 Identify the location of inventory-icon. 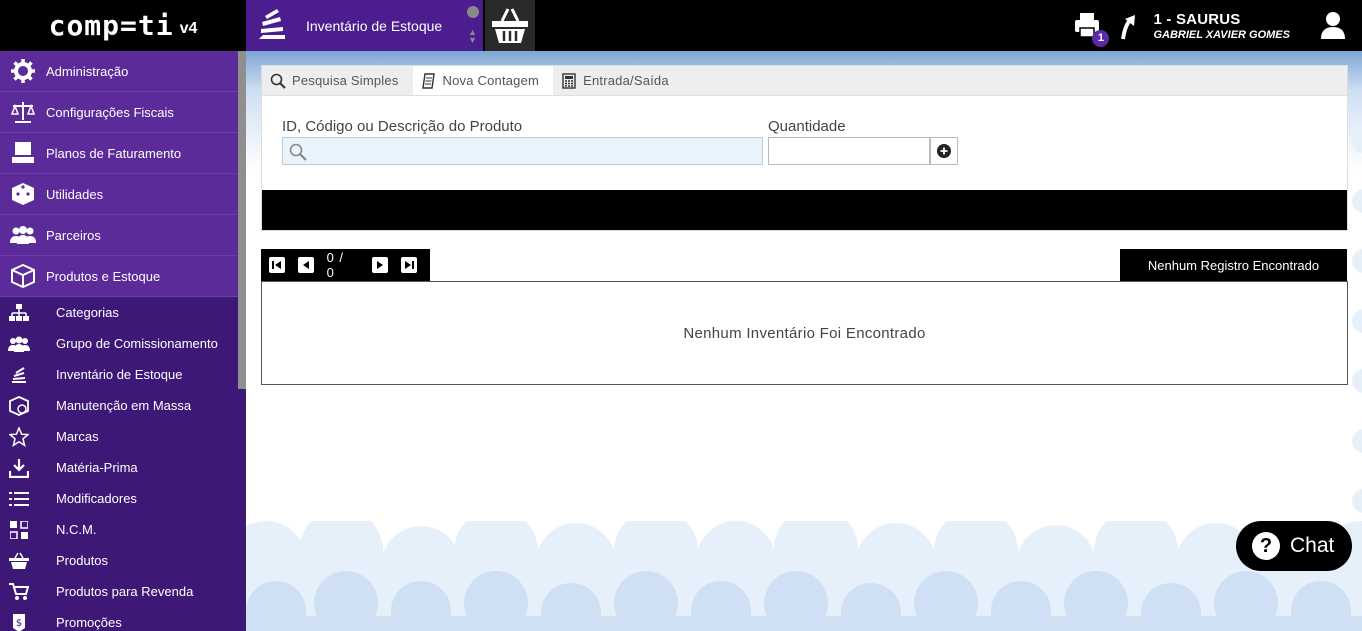
(19, 375).